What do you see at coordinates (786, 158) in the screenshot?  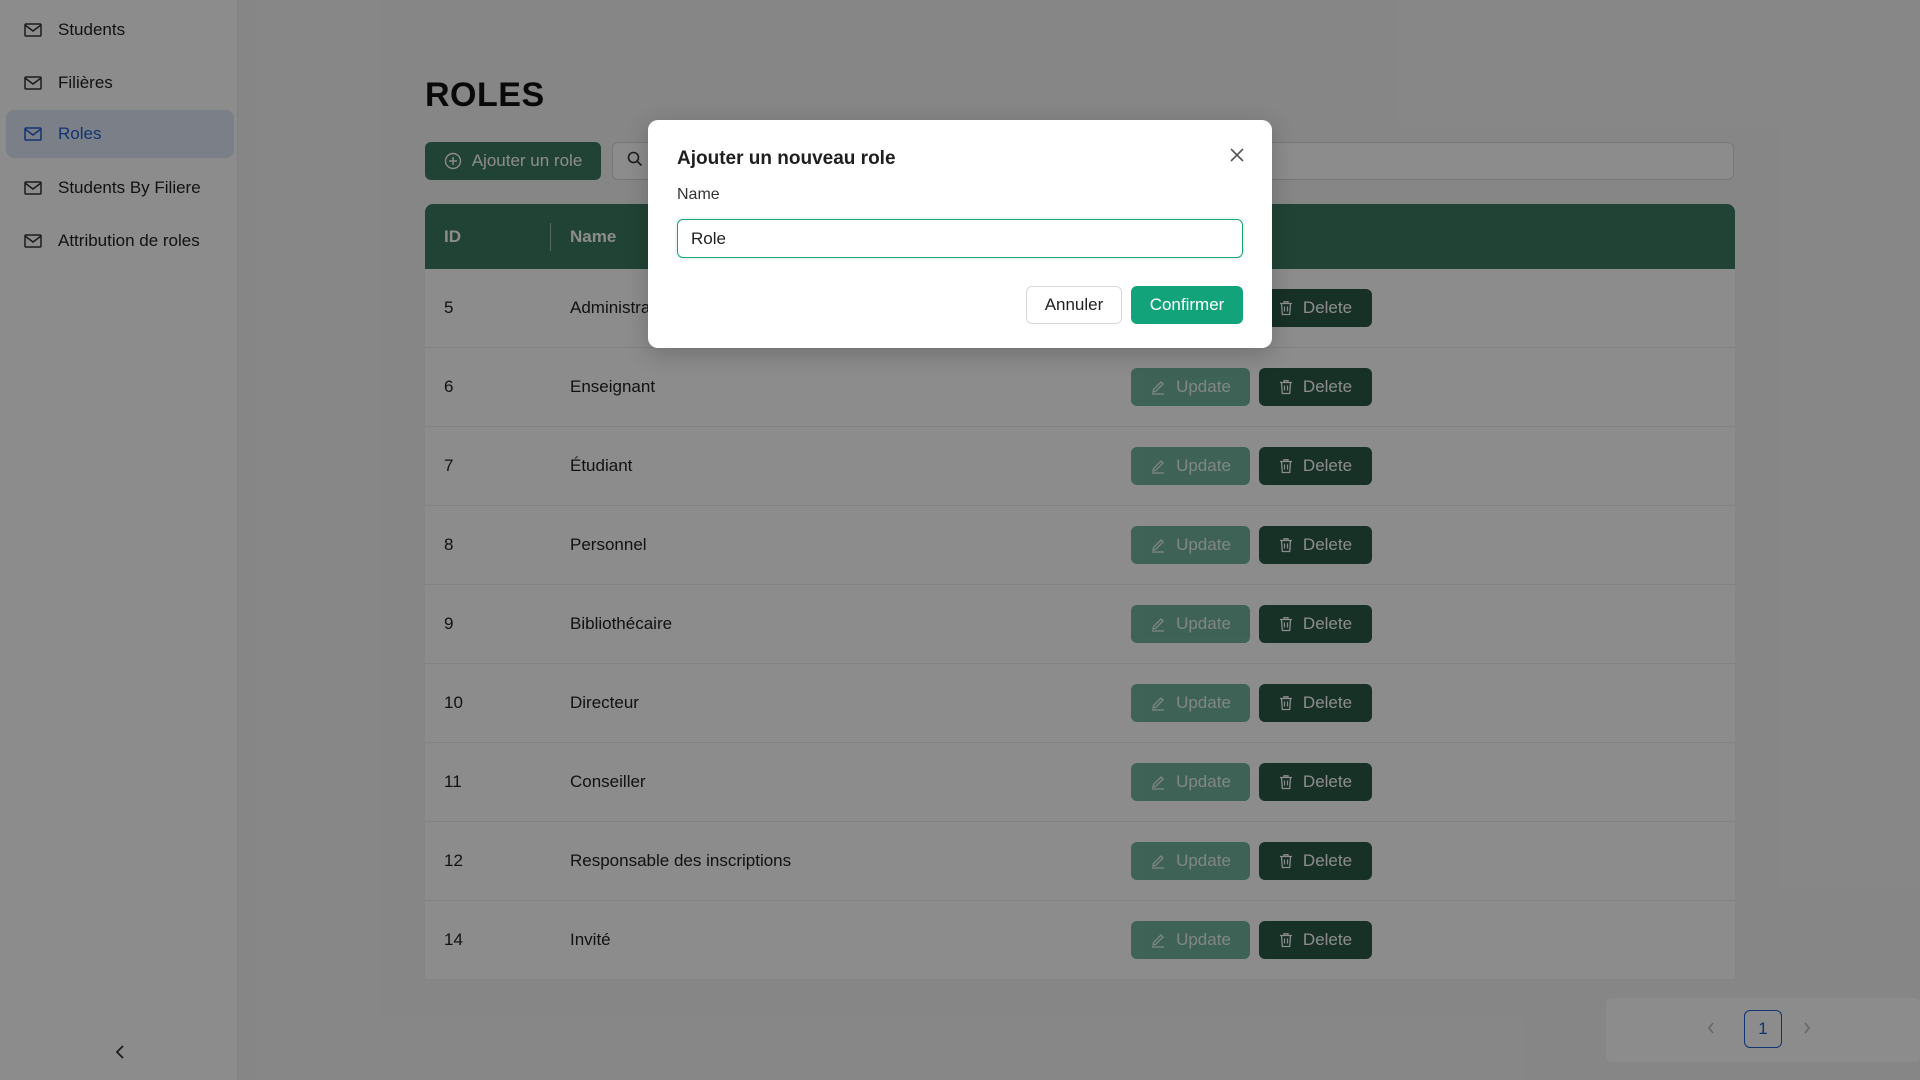 I see `modal-title: Ajouter un nouveau role` at bounding box center [786, 158].